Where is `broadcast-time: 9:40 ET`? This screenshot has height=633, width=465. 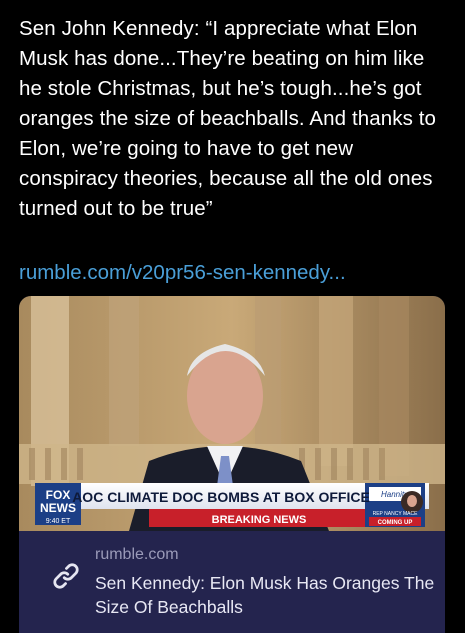 broadcast-time: 9:40 ET is located at coordinates (58, 521).